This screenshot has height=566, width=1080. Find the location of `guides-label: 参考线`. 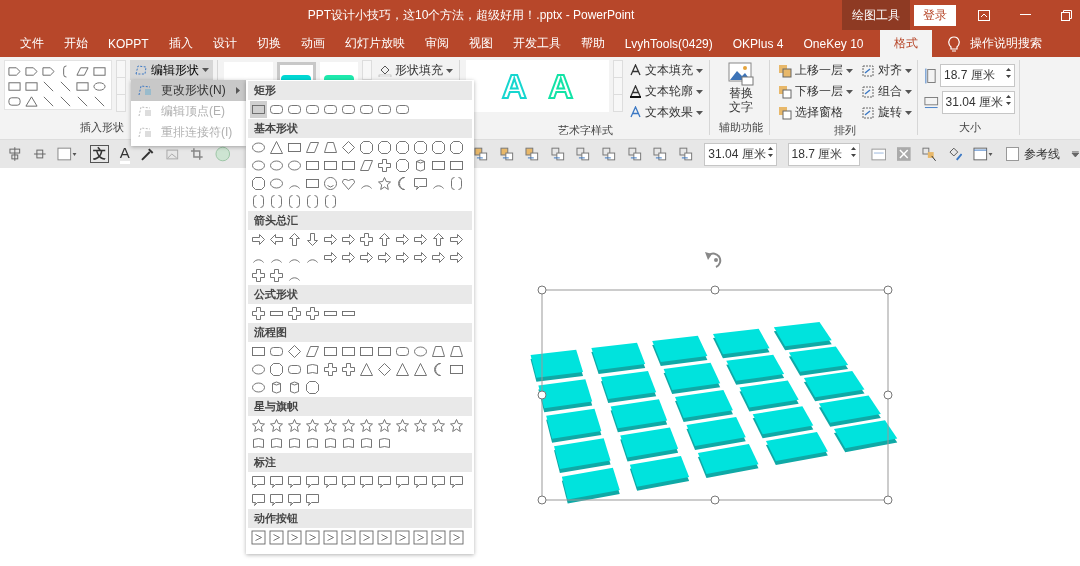

guides-label: 参考线 is located at coordinates (1042, 154).